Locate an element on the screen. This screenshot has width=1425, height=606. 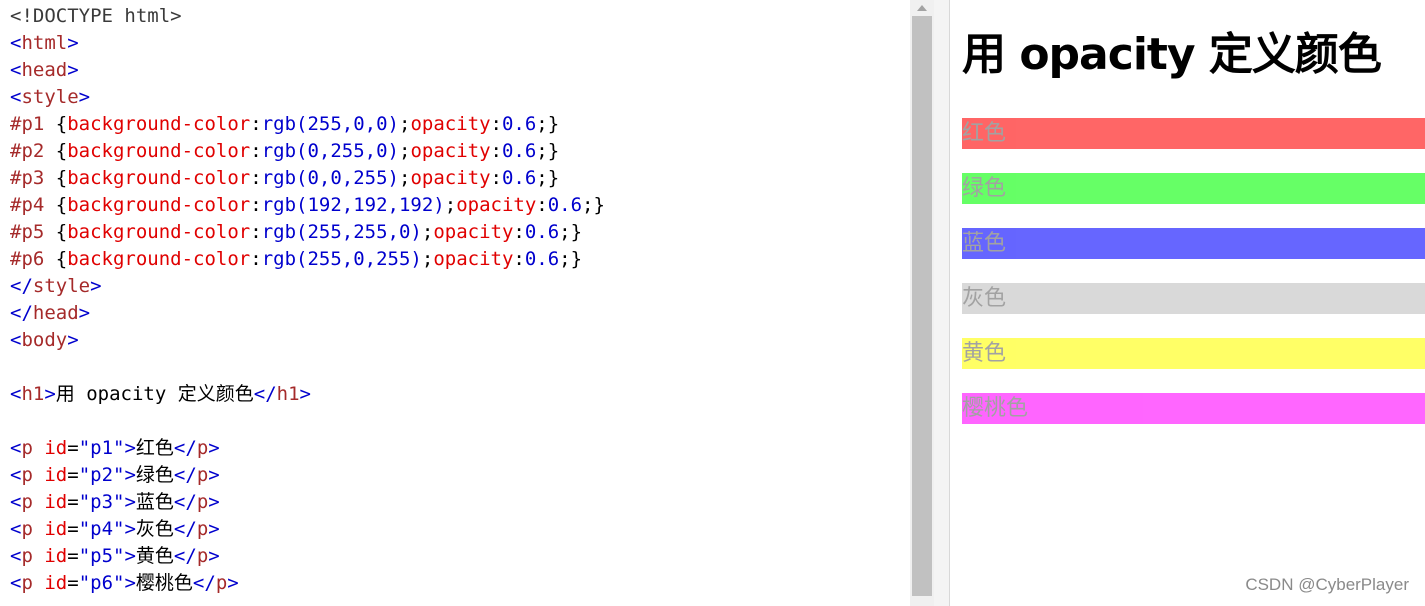
code-token: #p1 is located at coordinates (33, 124).